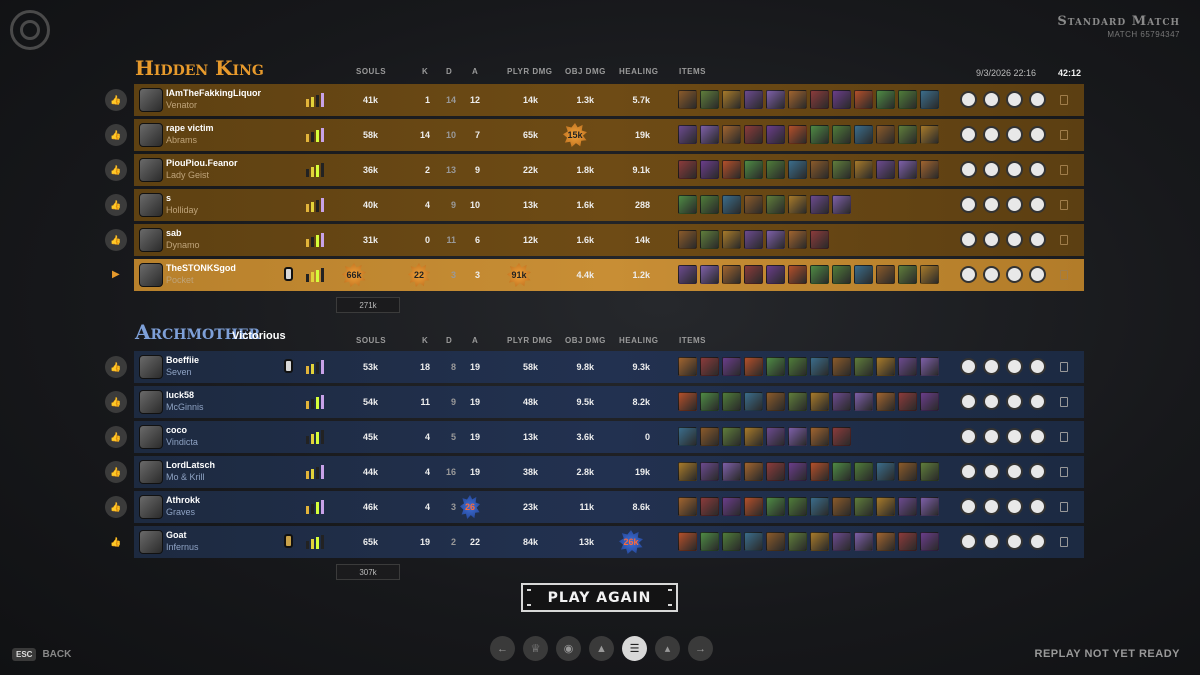  Describe the element at coordinates (609, 275) in the screenshot. I see `player-row: TheSTONKSgod Pocket 66k 22 3 3 91k 4.4k 1.2k` at that location.